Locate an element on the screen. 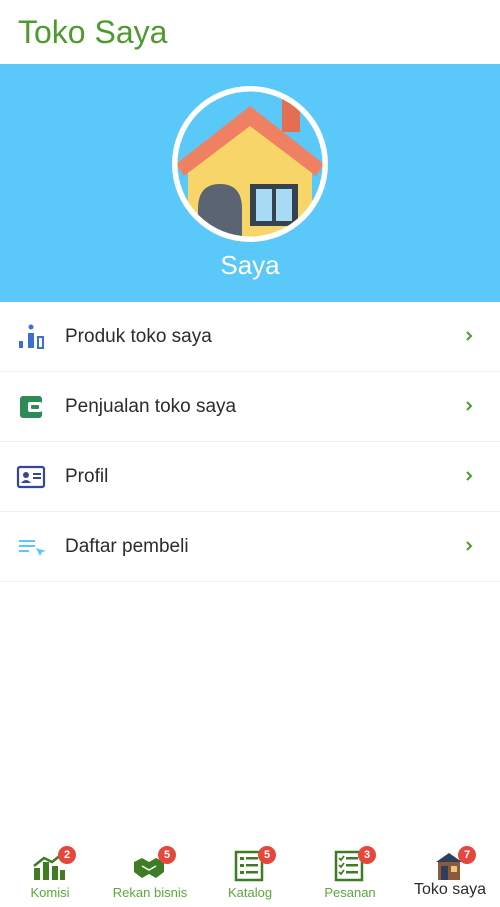 This screenshot has height=907, width=500. nav-label: Komisi is located at coordinates (50, 892).